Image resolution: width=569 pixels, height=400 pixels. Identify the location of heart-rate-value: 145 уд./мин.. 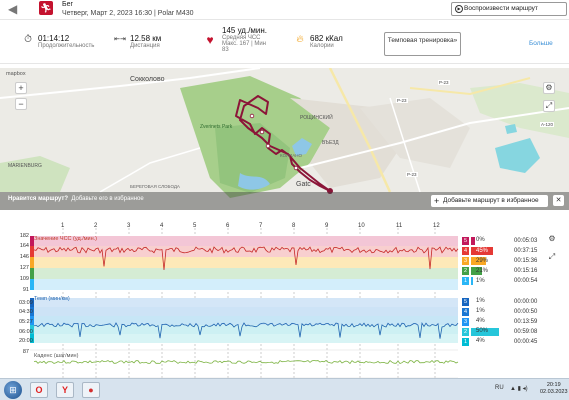
(245, 30).